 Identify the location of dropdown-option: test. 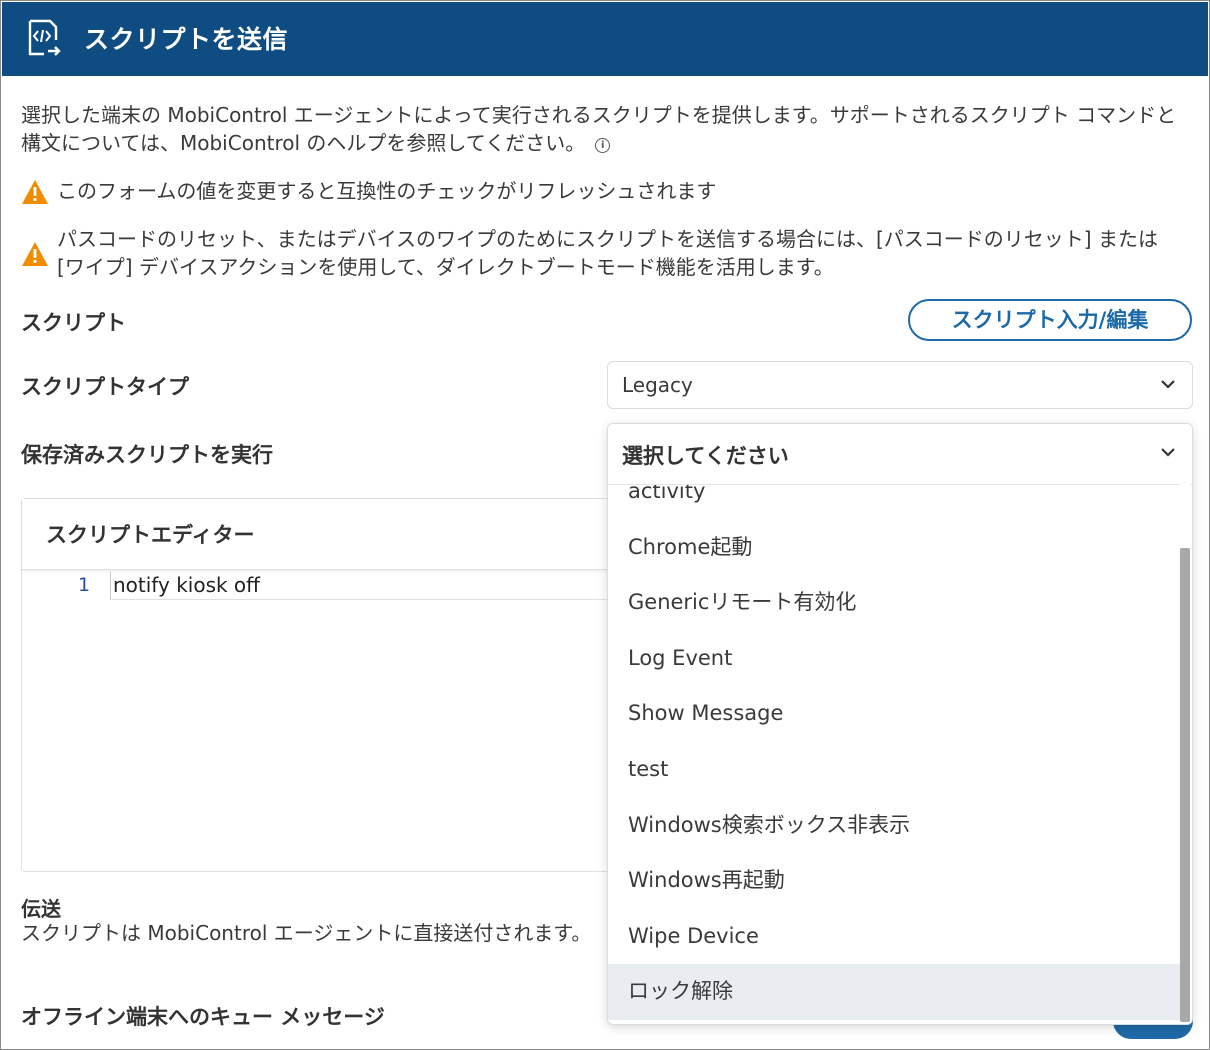
(894, 770).